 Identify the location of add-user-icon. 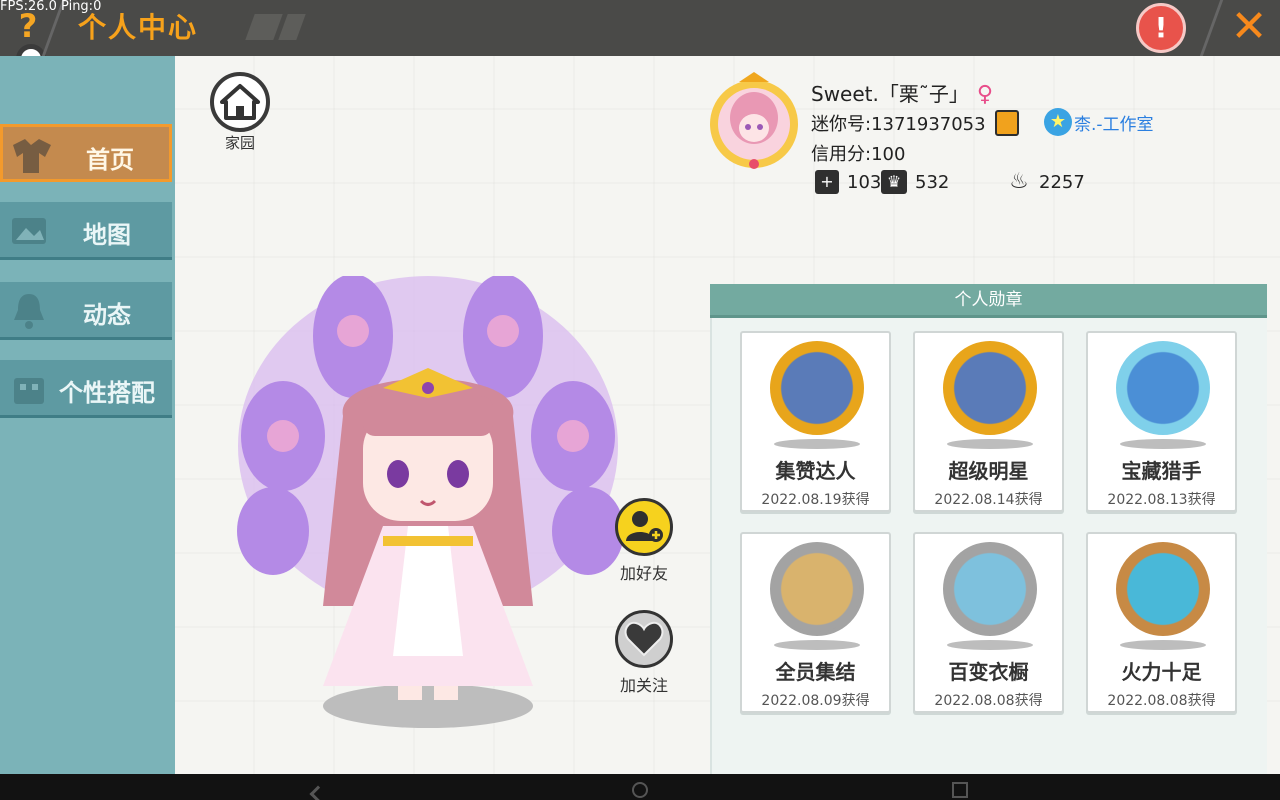
(644, 526).